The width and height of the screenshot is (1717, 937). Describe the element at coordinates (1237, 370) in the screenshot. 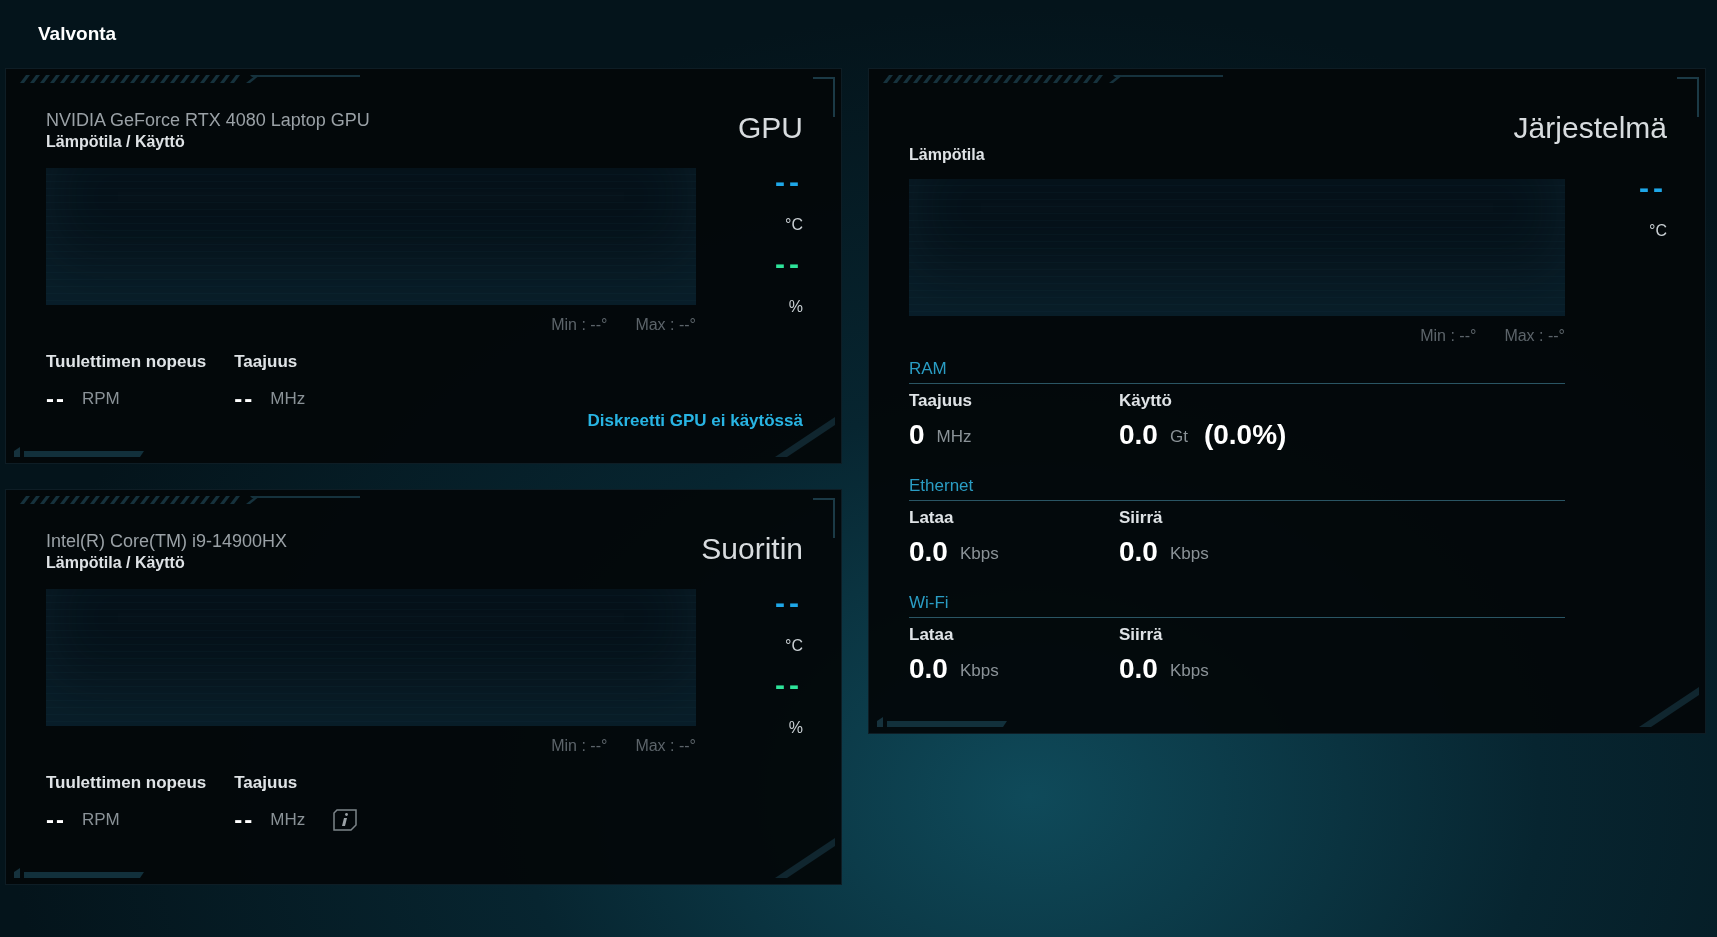

I see `section-title: RAM` at that location.